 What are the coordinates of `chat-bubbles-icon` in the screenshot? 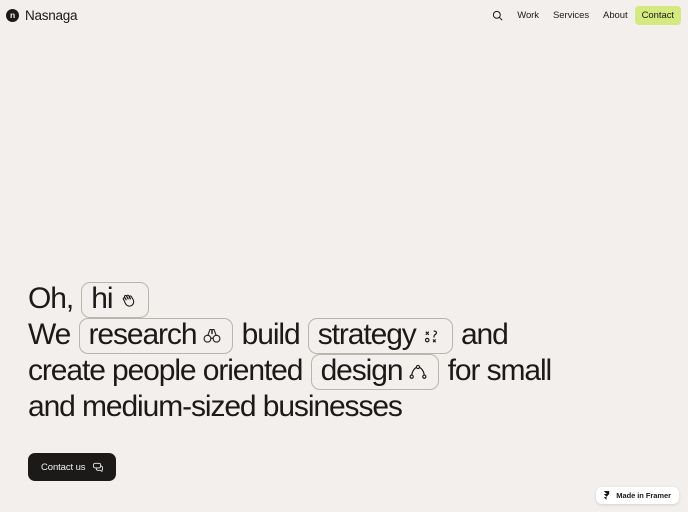 It's located at (98, 467).